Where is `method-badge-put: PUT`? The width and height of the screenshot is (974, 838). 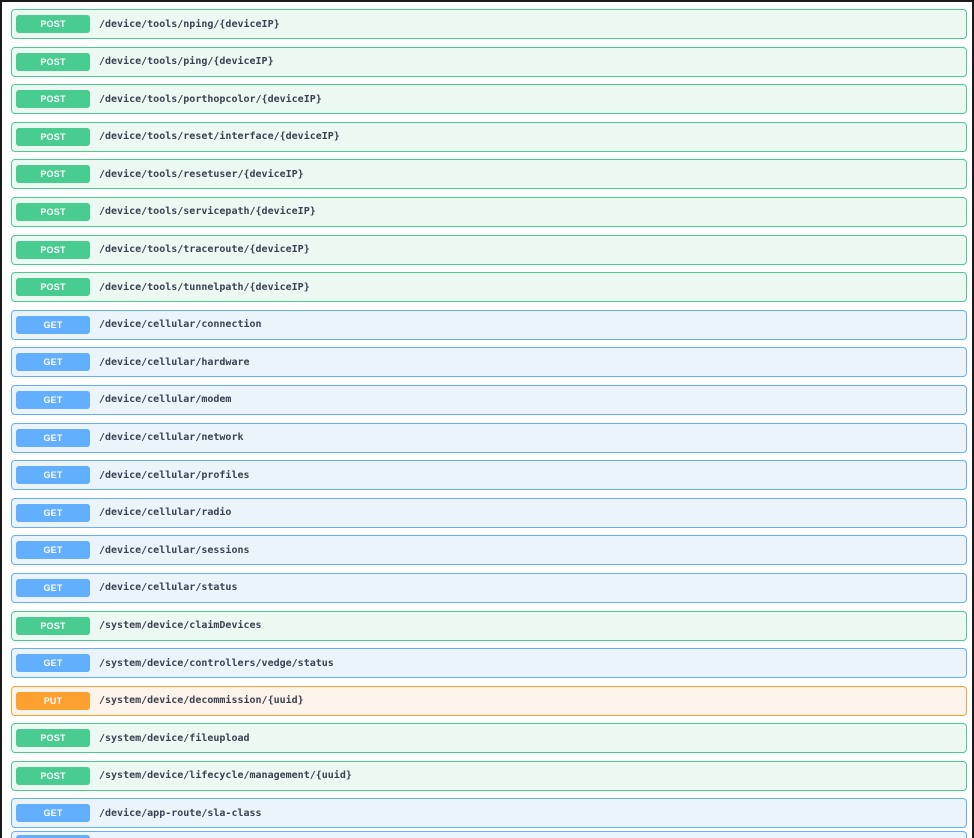
method-badge-put: PUT is located at coordinates (53, 700).